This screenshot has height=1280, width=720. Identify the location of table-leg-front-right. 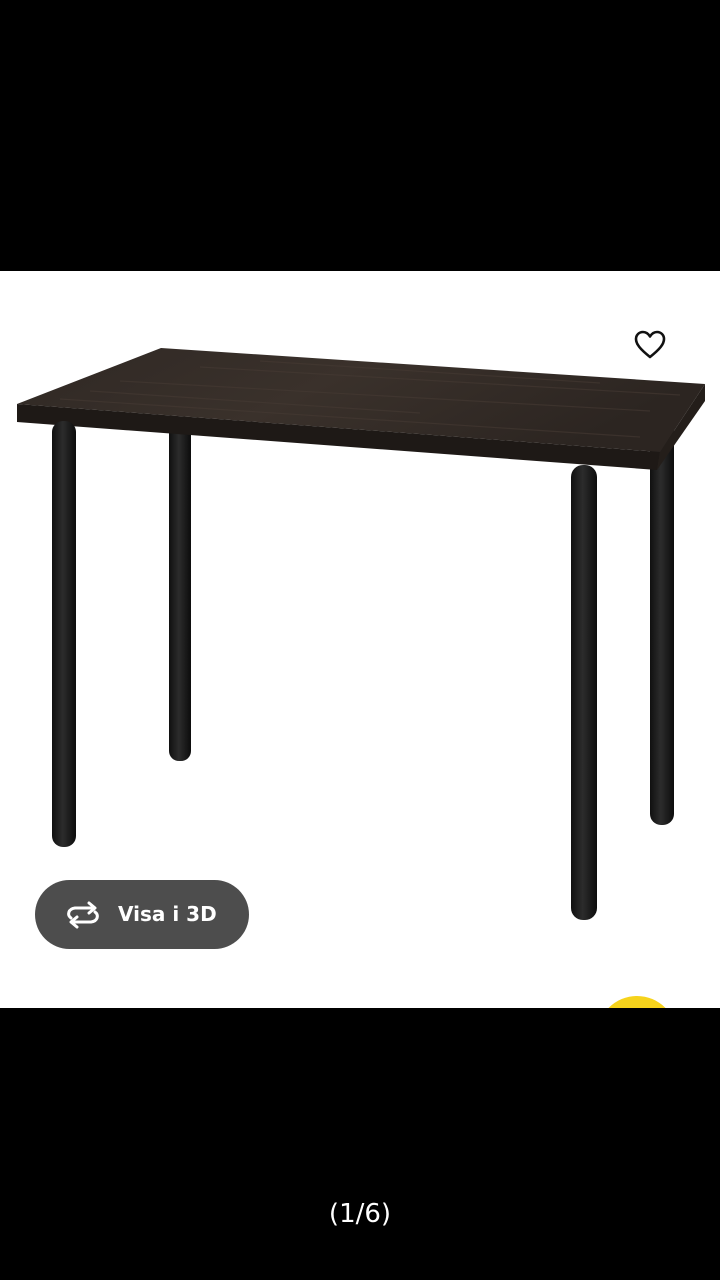
(584, 692).